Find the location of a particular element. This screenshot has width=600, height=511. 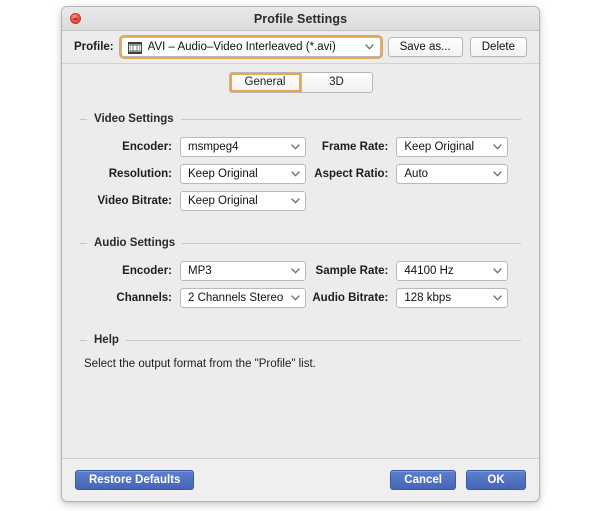

tab-3d: 3D is located at coordinates (336, 82).